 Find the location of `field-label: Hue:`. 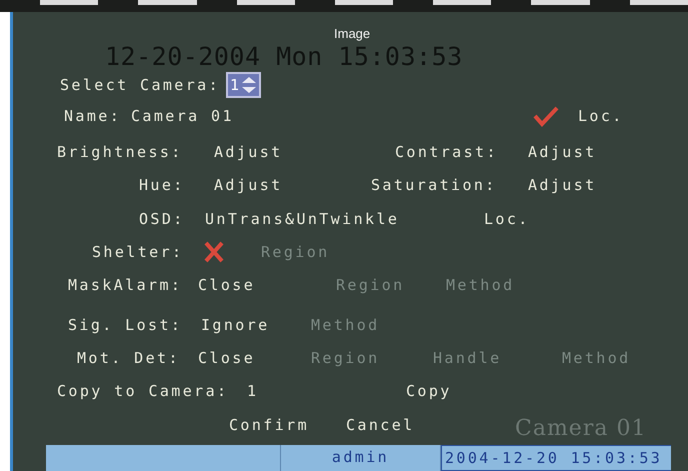

field-label: Hue: is located at coordinates (162, 185).